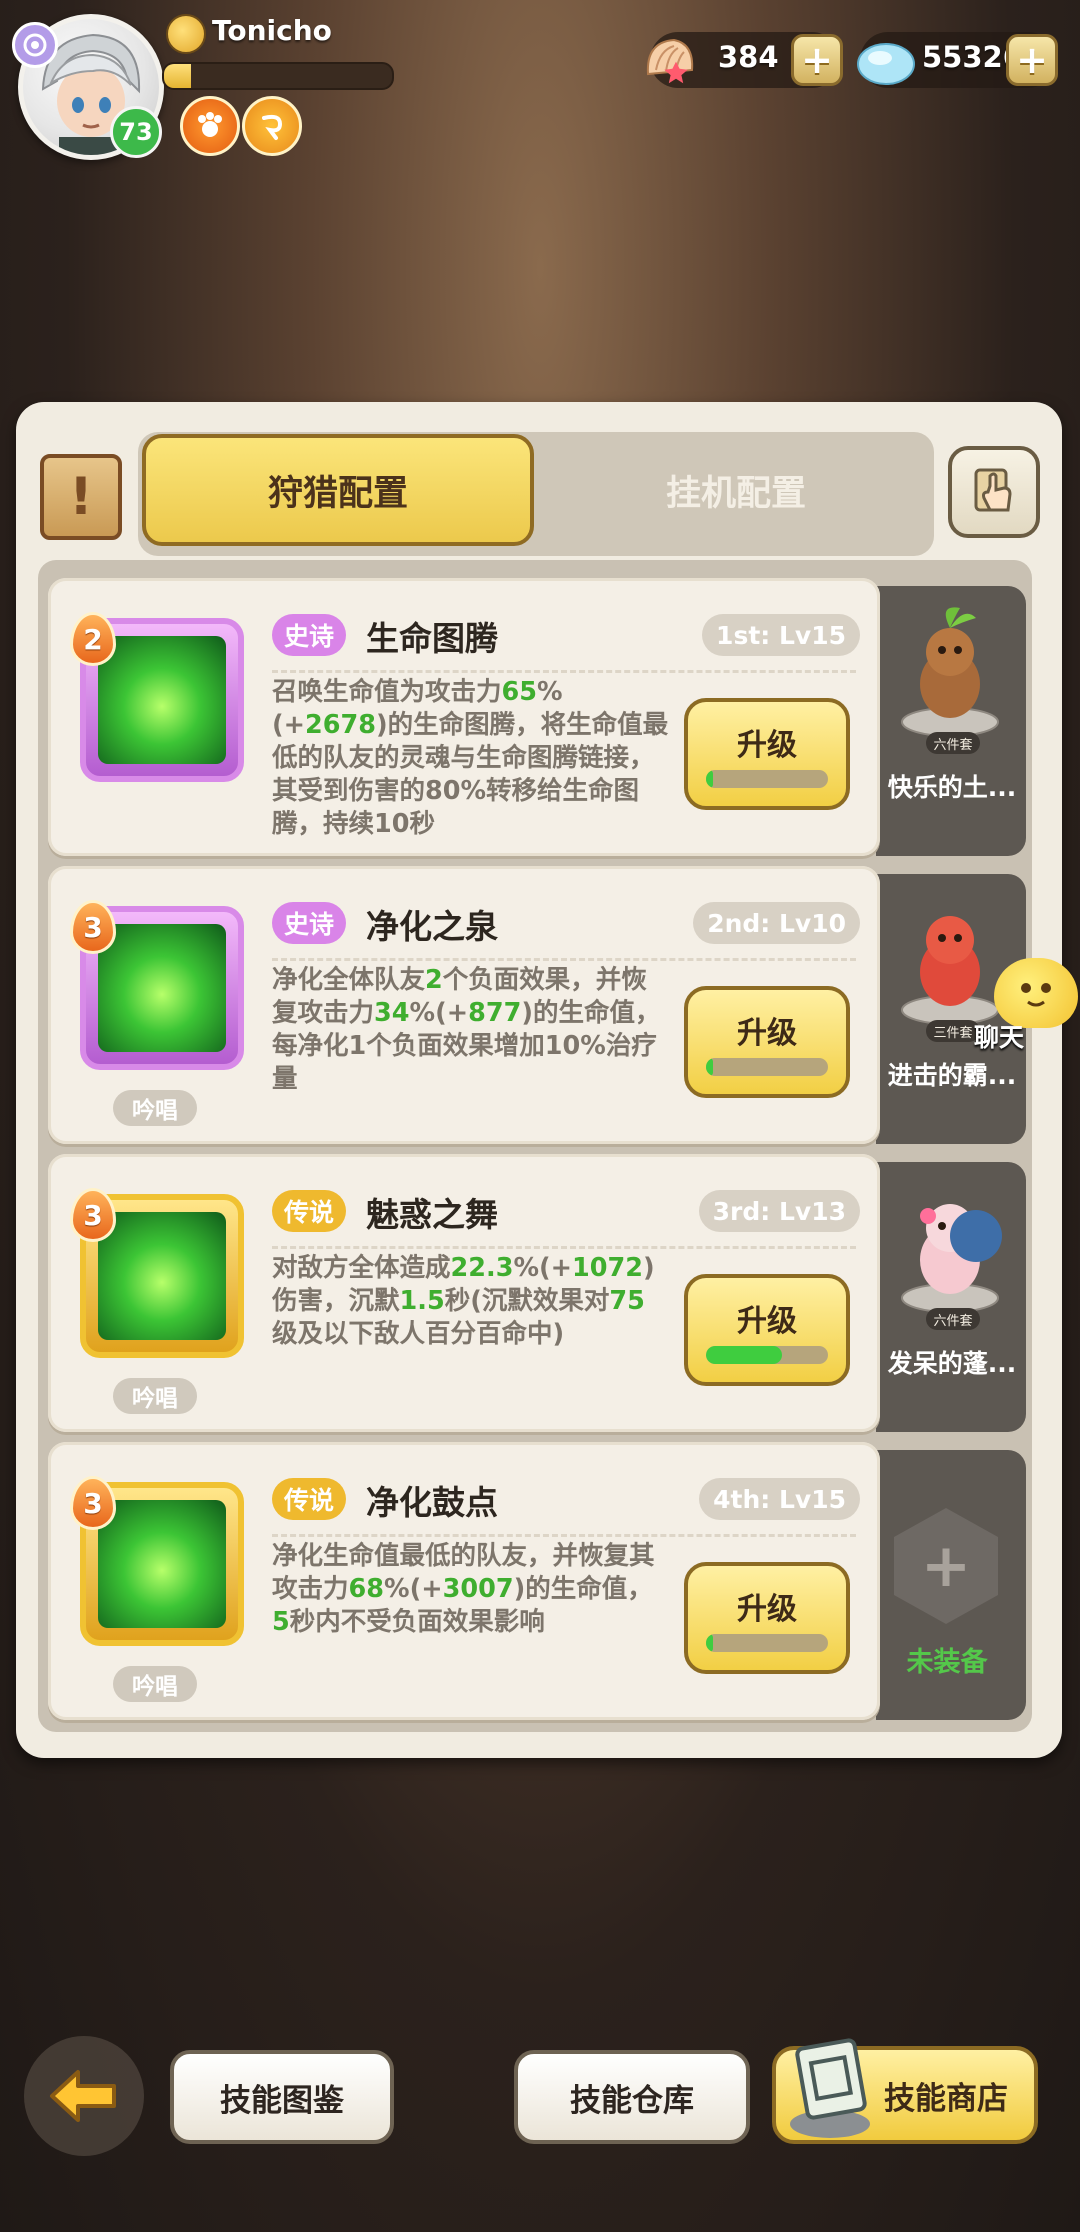  What do you see at coordinates (566, 635) in the screenshot?
I see `slot-badge-wrap: 1st: Lv15` at bounding box center [566, 635].